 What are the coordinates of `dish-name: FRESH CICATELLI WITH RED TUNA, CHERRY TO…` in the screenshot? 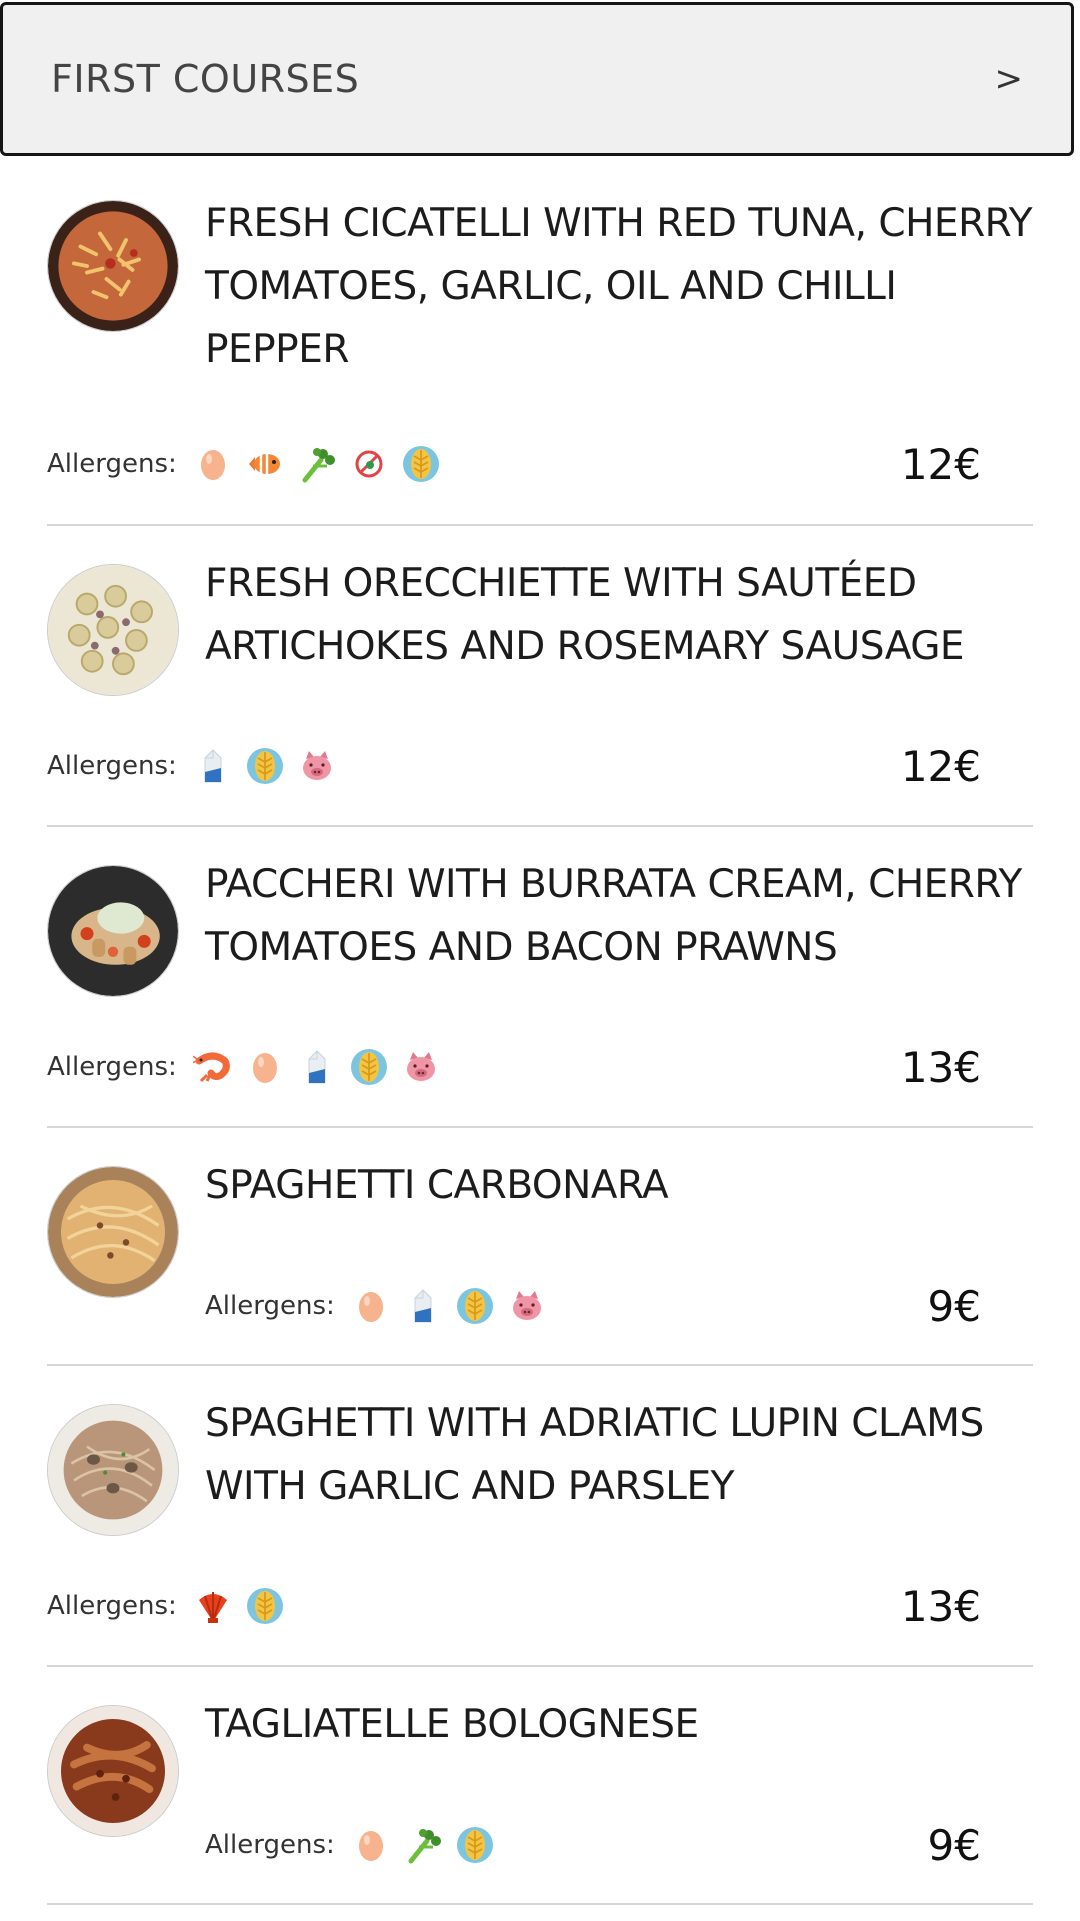 It's located at (619, 286).